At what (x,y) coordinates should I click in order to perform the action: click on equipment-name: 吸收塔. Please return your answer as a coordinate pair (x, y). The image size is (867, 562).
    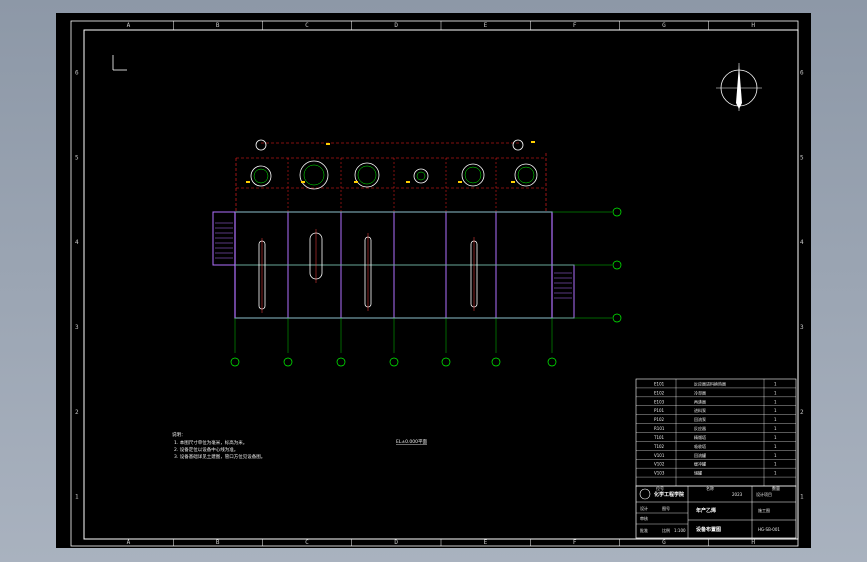
    Looking at the image, I should click on (700, 446).